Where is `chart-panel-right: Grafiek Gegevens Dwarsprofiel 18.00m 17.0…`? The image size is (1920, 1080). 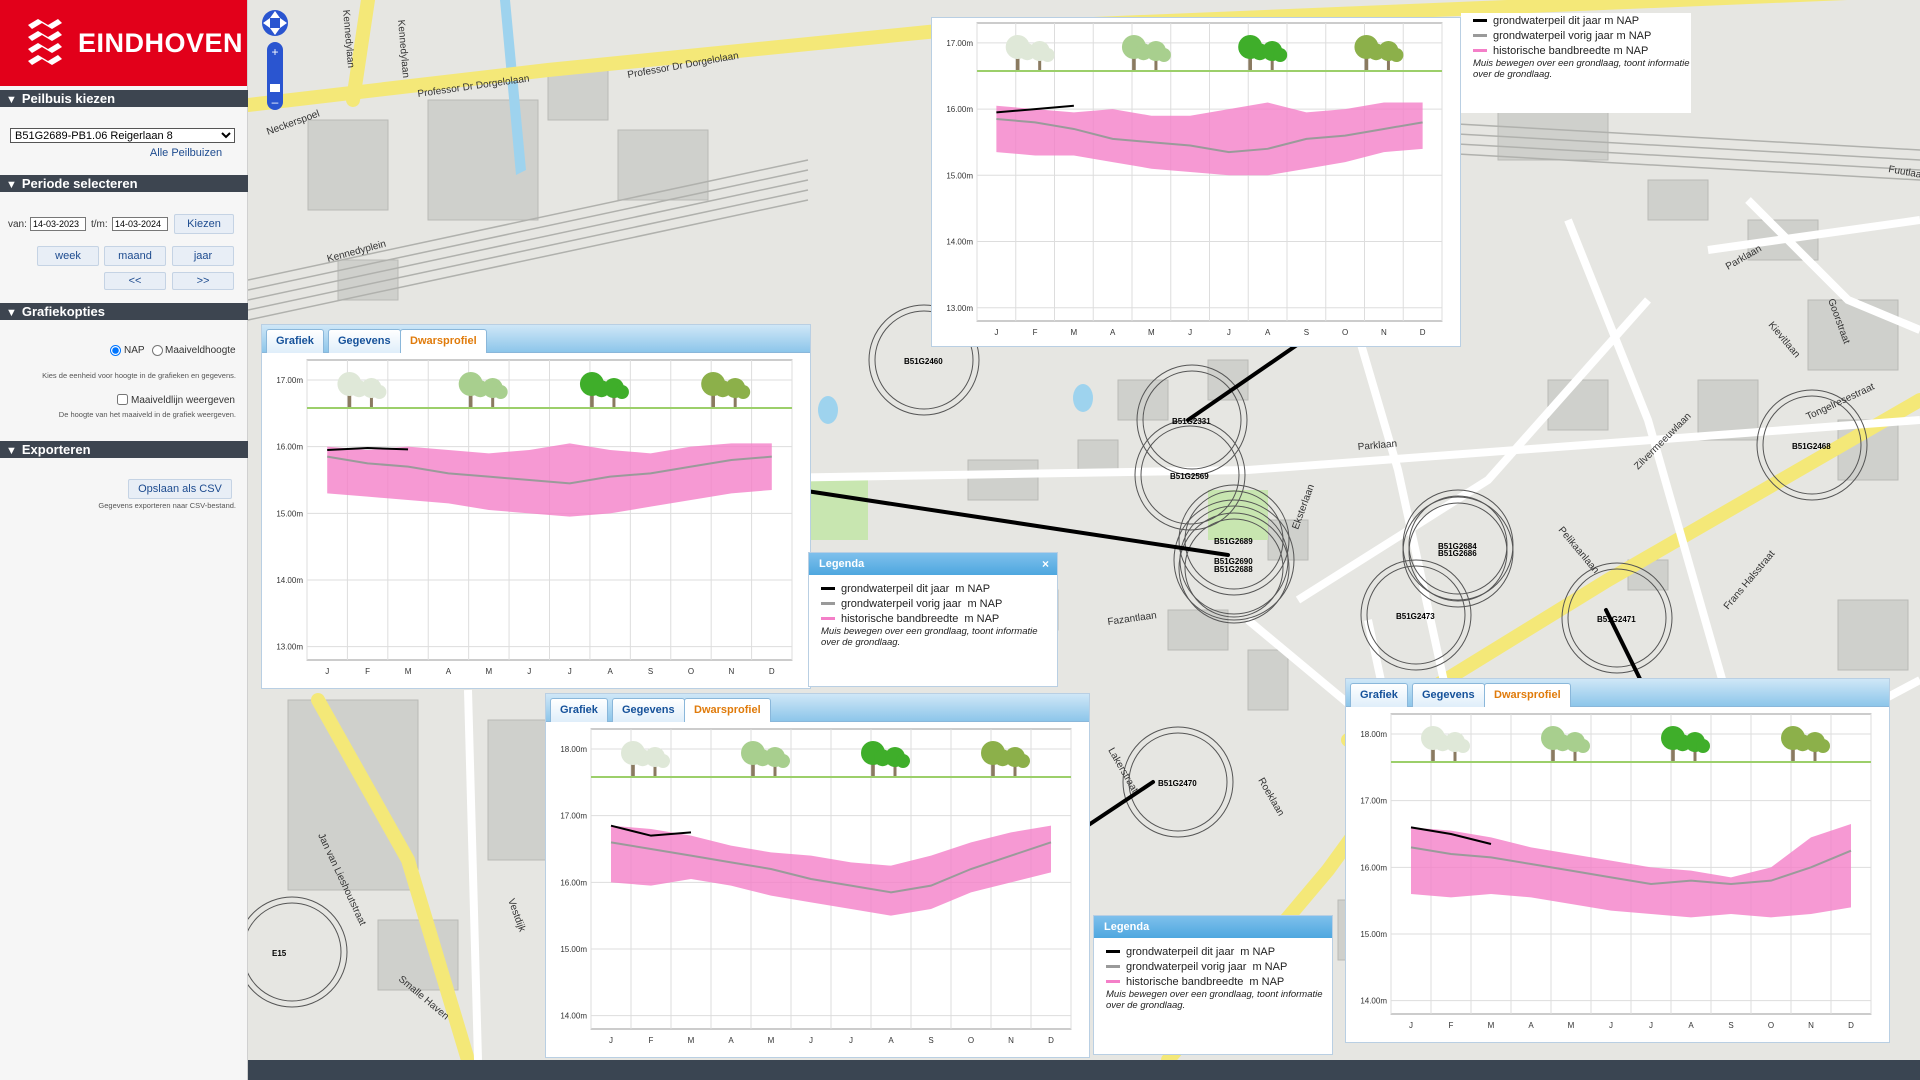 chart-panel-right: Grafiek Gegevens Dwarsprofiel 18.00m 17.0… is located at coordinates (1617, 860).